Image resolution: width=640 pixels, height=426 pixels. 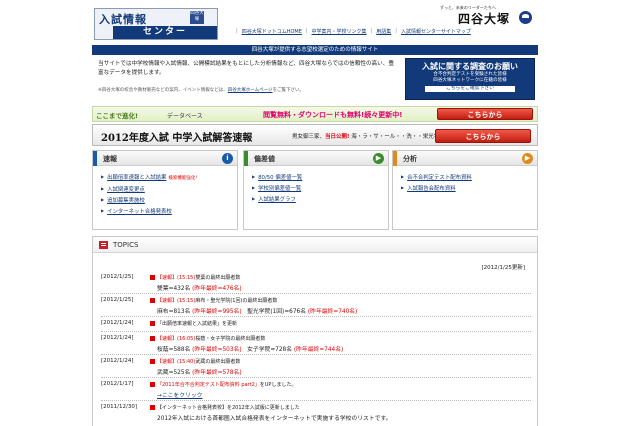 What do you see at coordinates (197, 17) in the screenshot?
I see `logo-badge: 四谷大塚` at bounding box center [197, 17].